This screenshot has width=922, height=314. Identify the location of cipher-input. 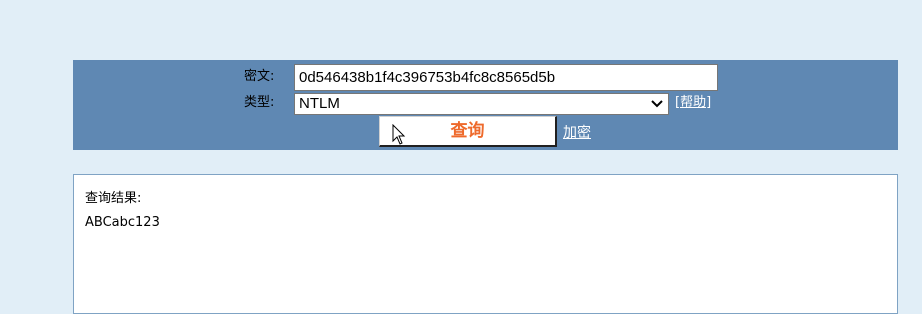
(506, 77).